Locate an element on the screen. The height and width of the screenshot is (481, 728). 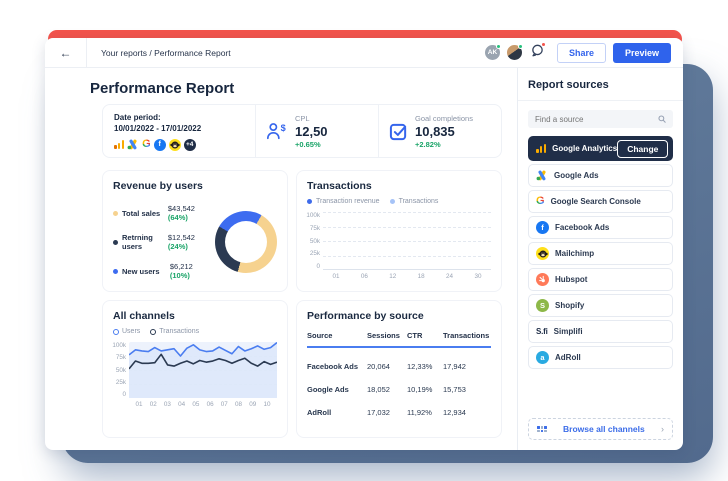
shopify-icon: S is located at coordinates (542, 305).